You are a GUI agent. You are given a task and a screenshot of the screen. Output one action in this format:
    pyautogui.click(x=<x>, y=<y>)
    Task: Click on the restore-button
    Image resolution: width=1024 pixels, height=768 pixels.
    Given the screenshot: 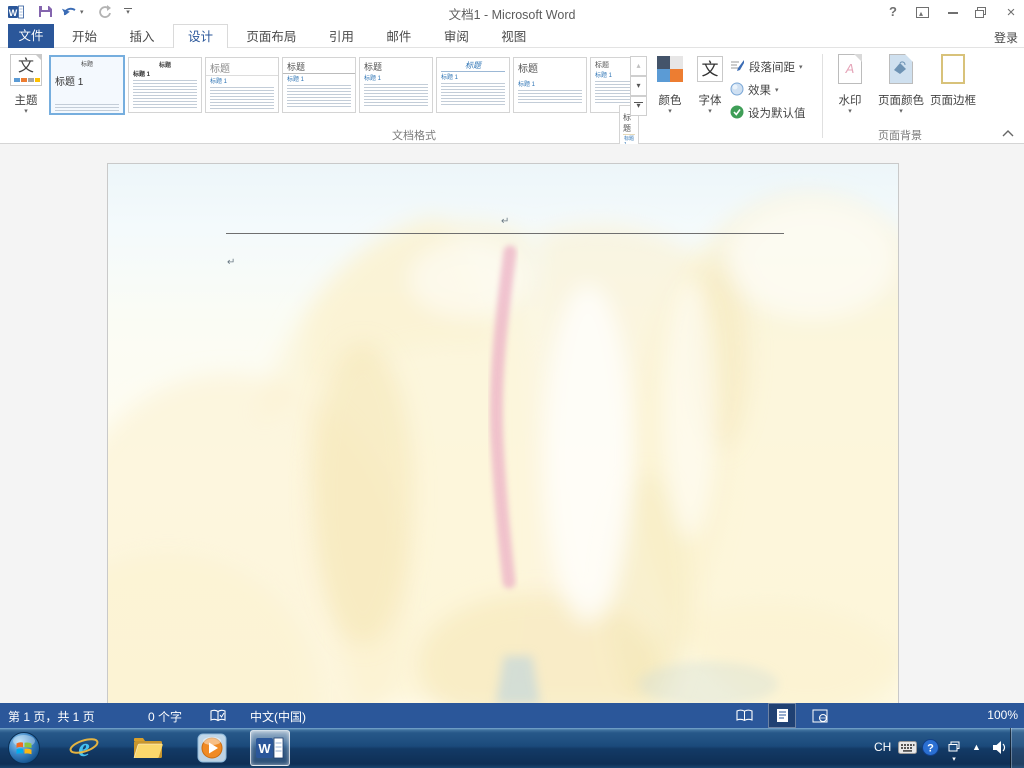 What is the action you would take?
    pyautogui.click(x=981, y=13)
    